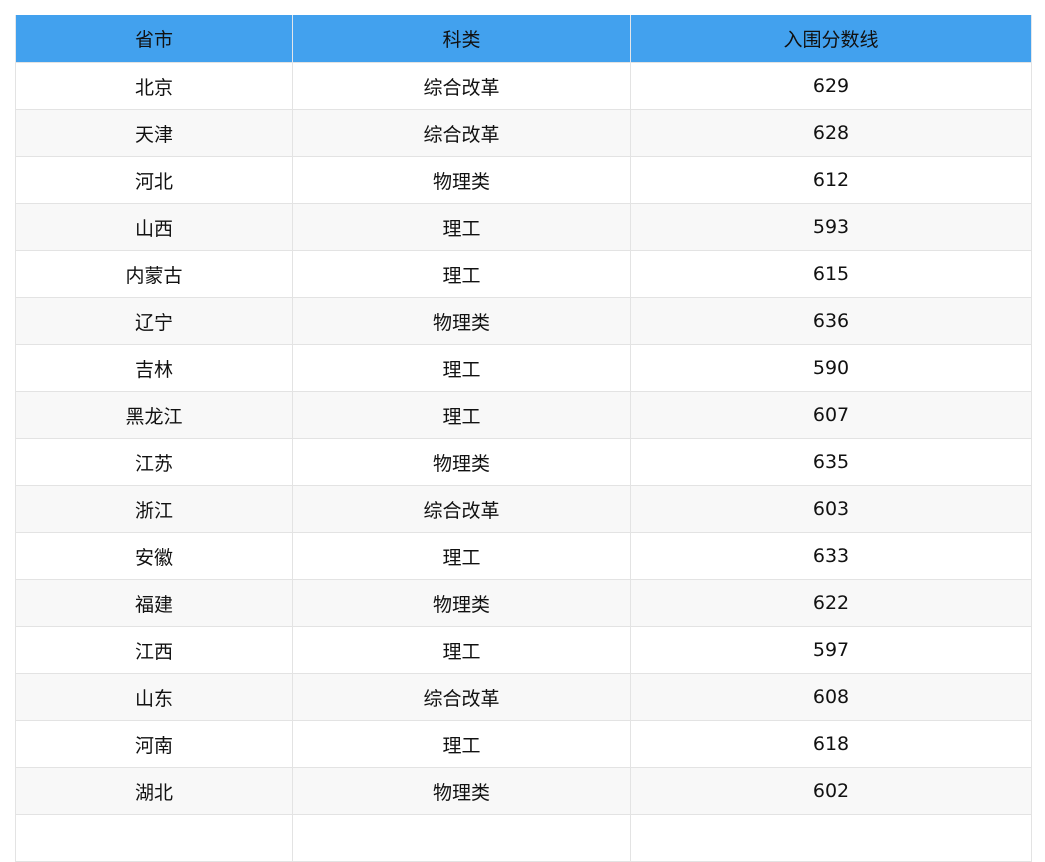 This screenshot has width=1045, height=862. Describe the element at coordinates (831, 603) in the screenshot. I see `cell-score: 622` at that location.